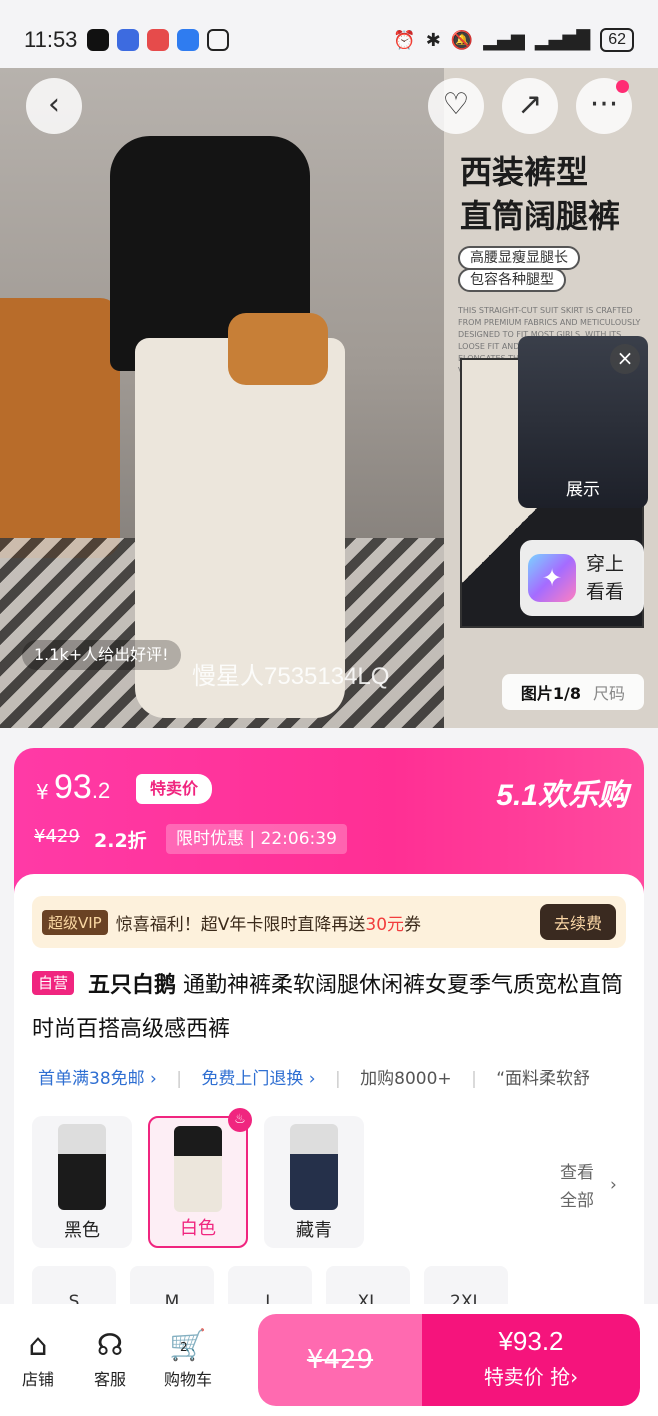 The image size is (658, 1416). Describe the element at coordinates (53, 983) in the screenshot. I see `self-operated-badge: 自营` at that location.